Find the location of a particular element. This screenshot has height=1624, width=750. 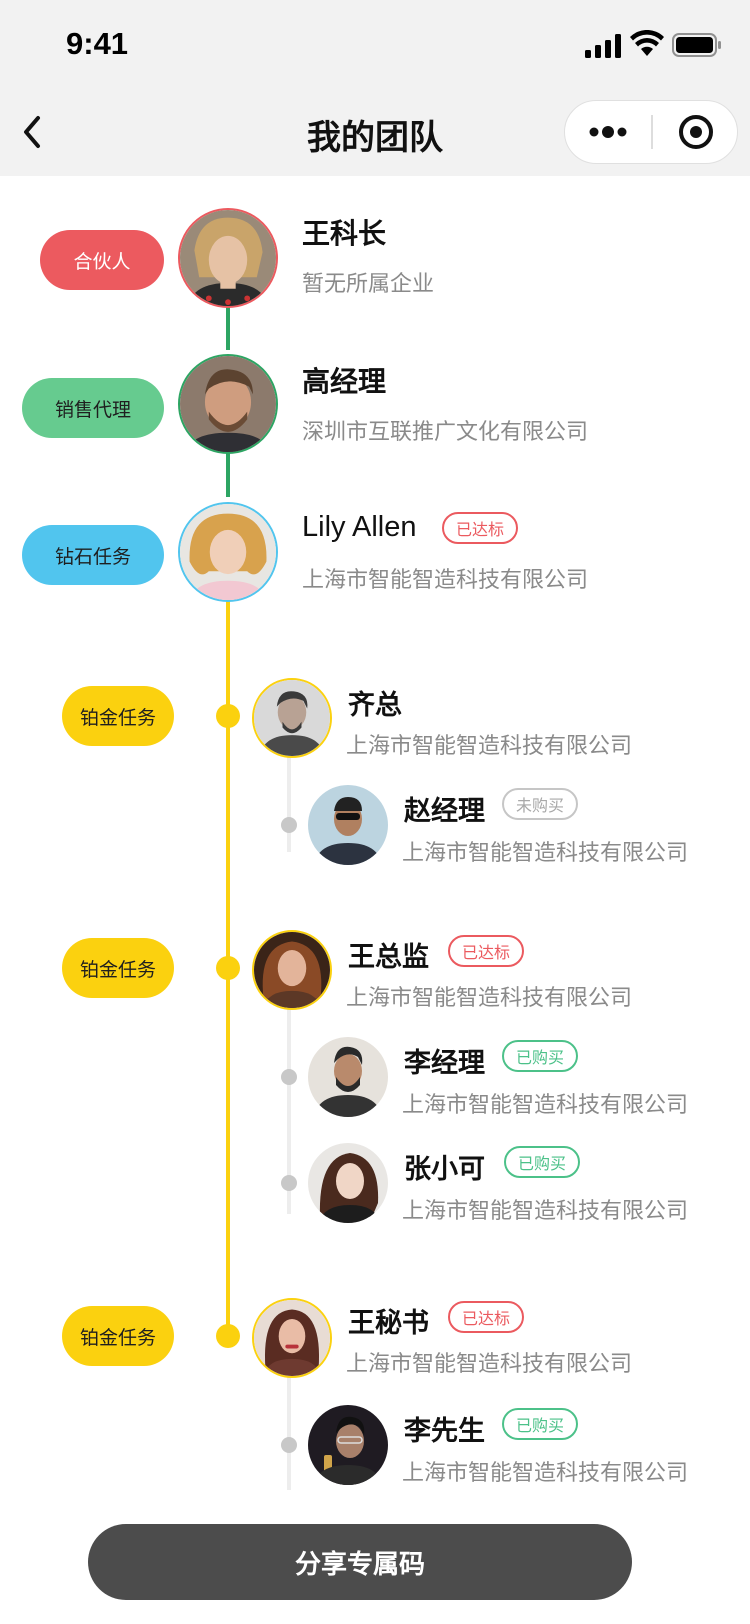

member-name: Lily Allen is located at coordinates (359, 527).